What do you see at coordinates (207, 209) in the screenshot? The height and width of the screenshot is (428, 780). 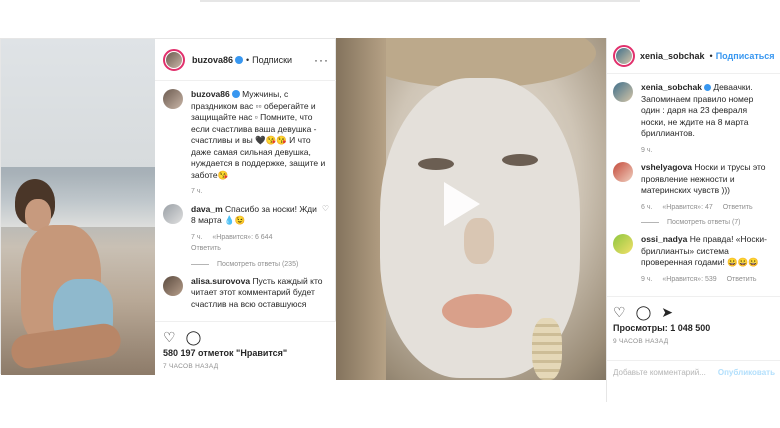 I see `comment-username: dava_m` at bounding box center [207, 209].